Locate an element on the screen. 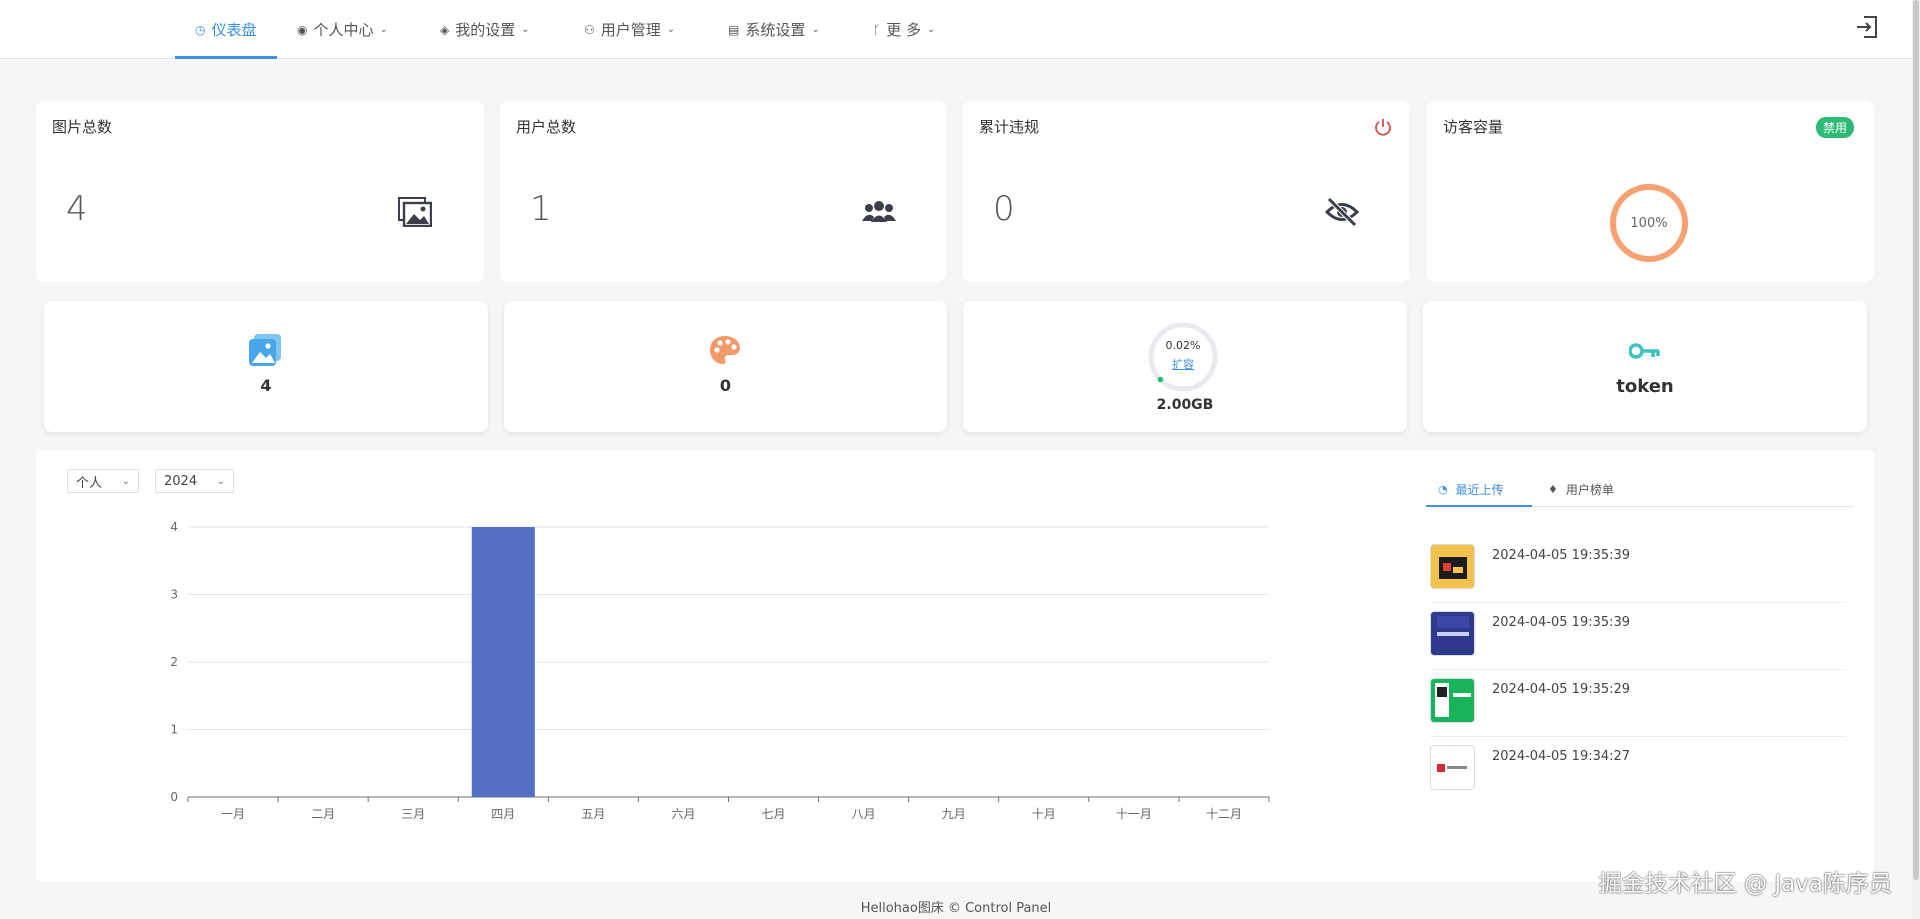 Image resolution: width=1920 pixels, height=919 pixels. x-tick-label: 五月 is located at coordinates (593, 814).